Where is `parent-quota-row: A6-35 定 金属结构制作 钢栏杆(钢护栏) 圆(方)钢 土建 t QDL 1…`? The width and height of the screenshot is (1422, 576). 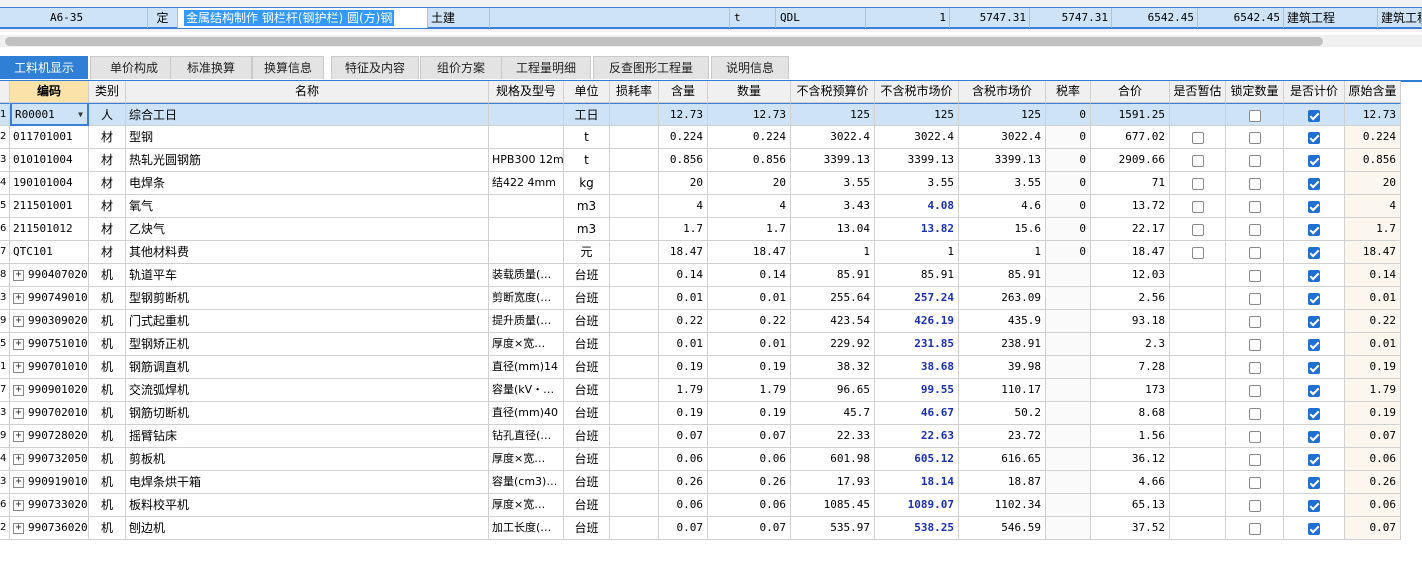
parent-quota-row: A6-35 定 金属结构制作 钢栏杆(钢护栏) 圆(方)钢 土建 t QDL 1… is located at coordinates (711, 18).